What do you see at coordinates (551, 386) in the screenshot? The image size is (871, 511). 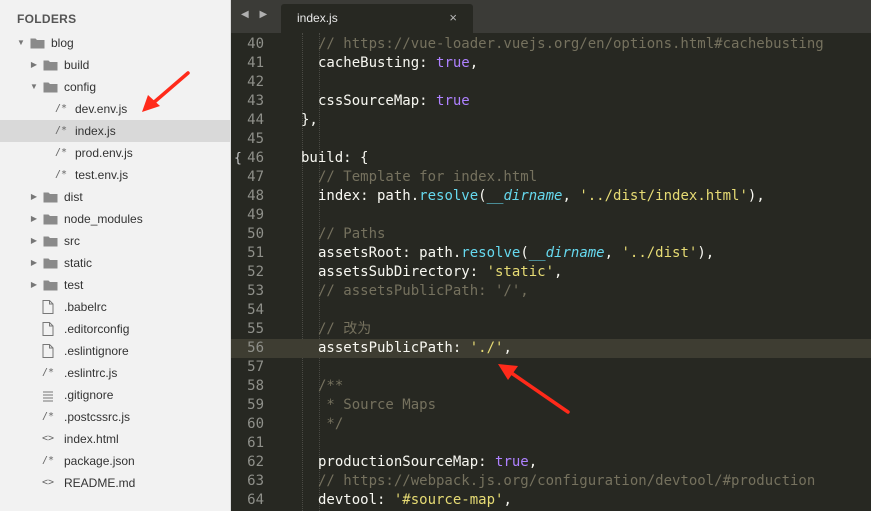 I see `code-line: 58 /**` at bounding box center [551, 386].